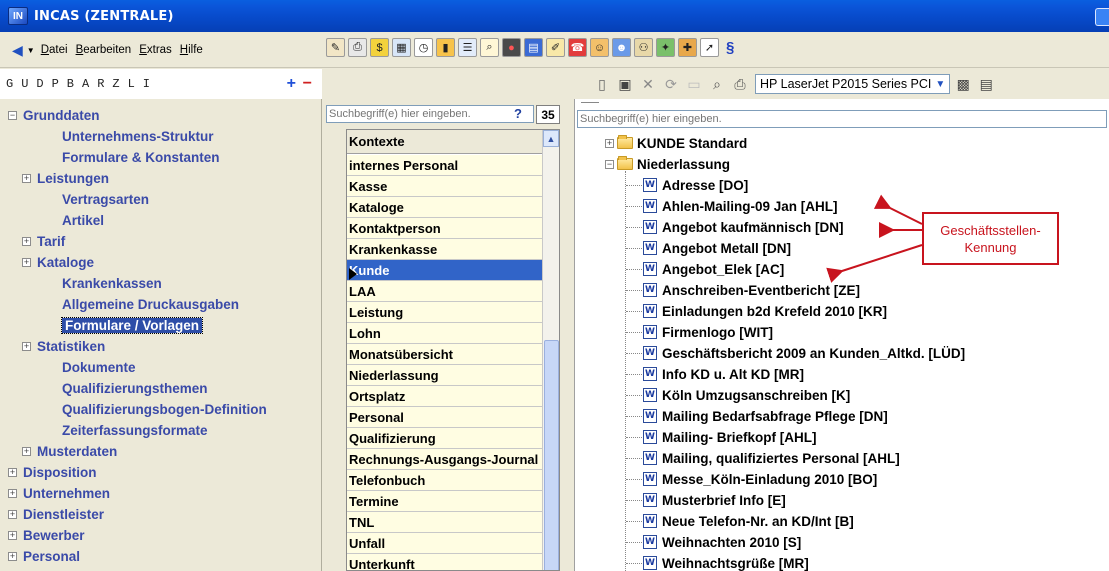  What do you see at coordinates (853, 84) in the screenshot?
I see `printer-select: HP LaserJet P2015 Series PCI ▼` at bounding box center [853, 84].